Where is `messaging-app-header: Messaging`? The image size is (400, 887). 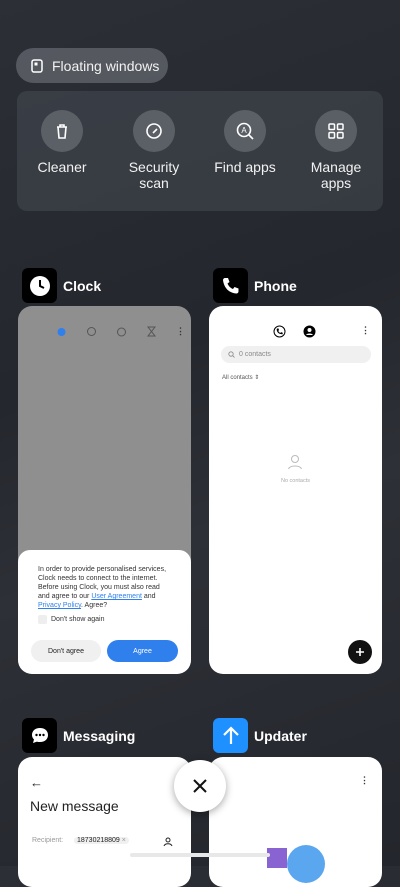
messaging-app-header: Messaging is located at coordinates (78, 735).